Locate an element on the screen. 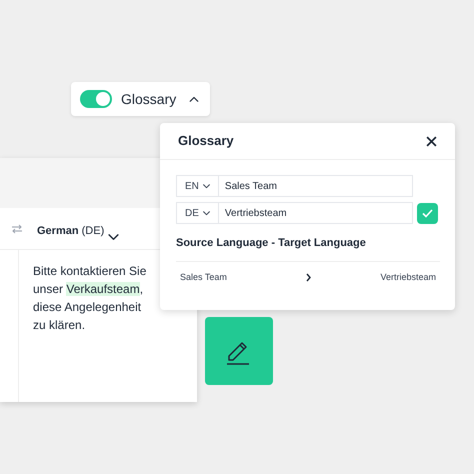 The width and height of the screenshot is (474, 474). term-field: EN Sales Team is located at coordinates (294, 186).